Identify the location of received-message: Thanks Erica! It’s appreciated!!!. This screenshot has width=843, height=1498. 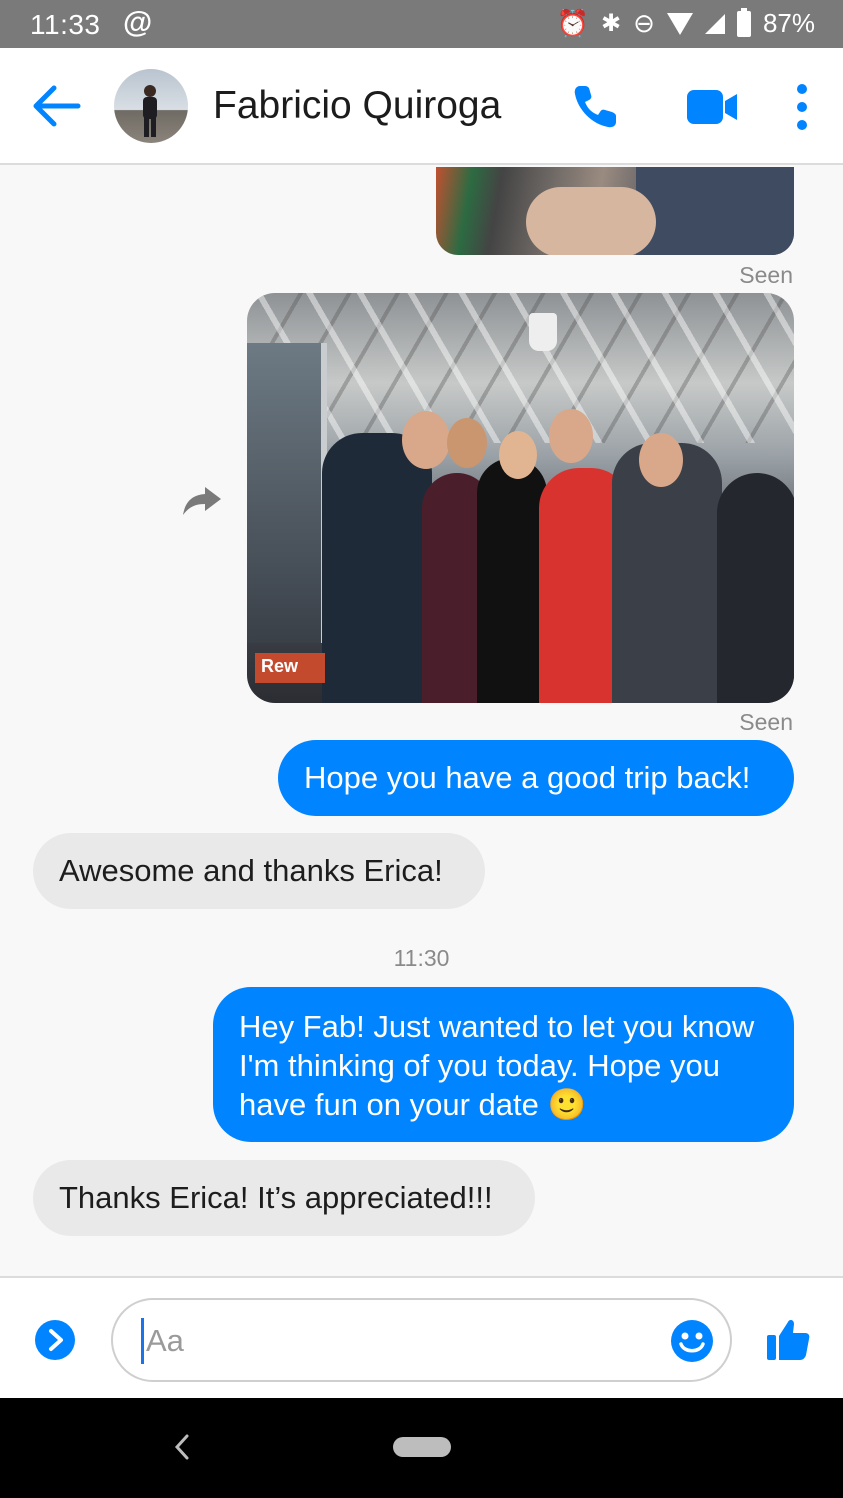
(284, 1198).